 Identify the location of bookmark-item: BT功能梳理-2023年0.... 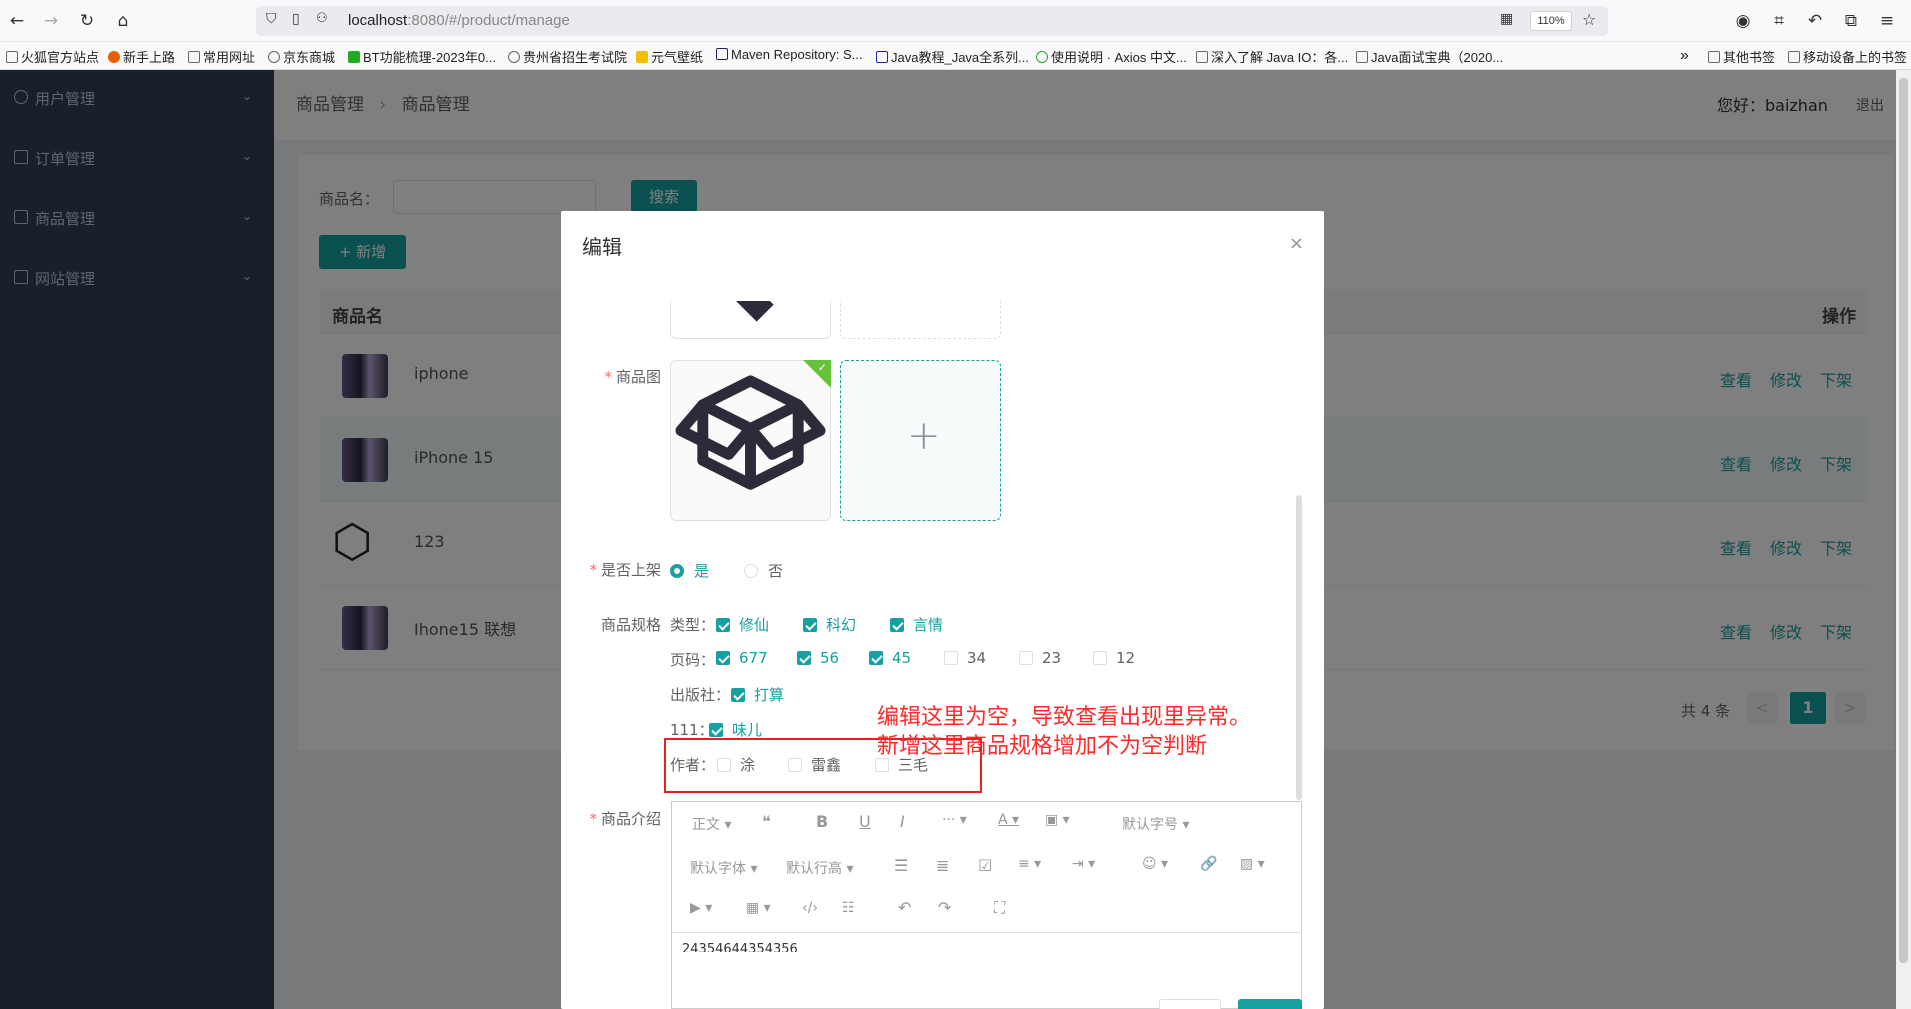
(422, 56).